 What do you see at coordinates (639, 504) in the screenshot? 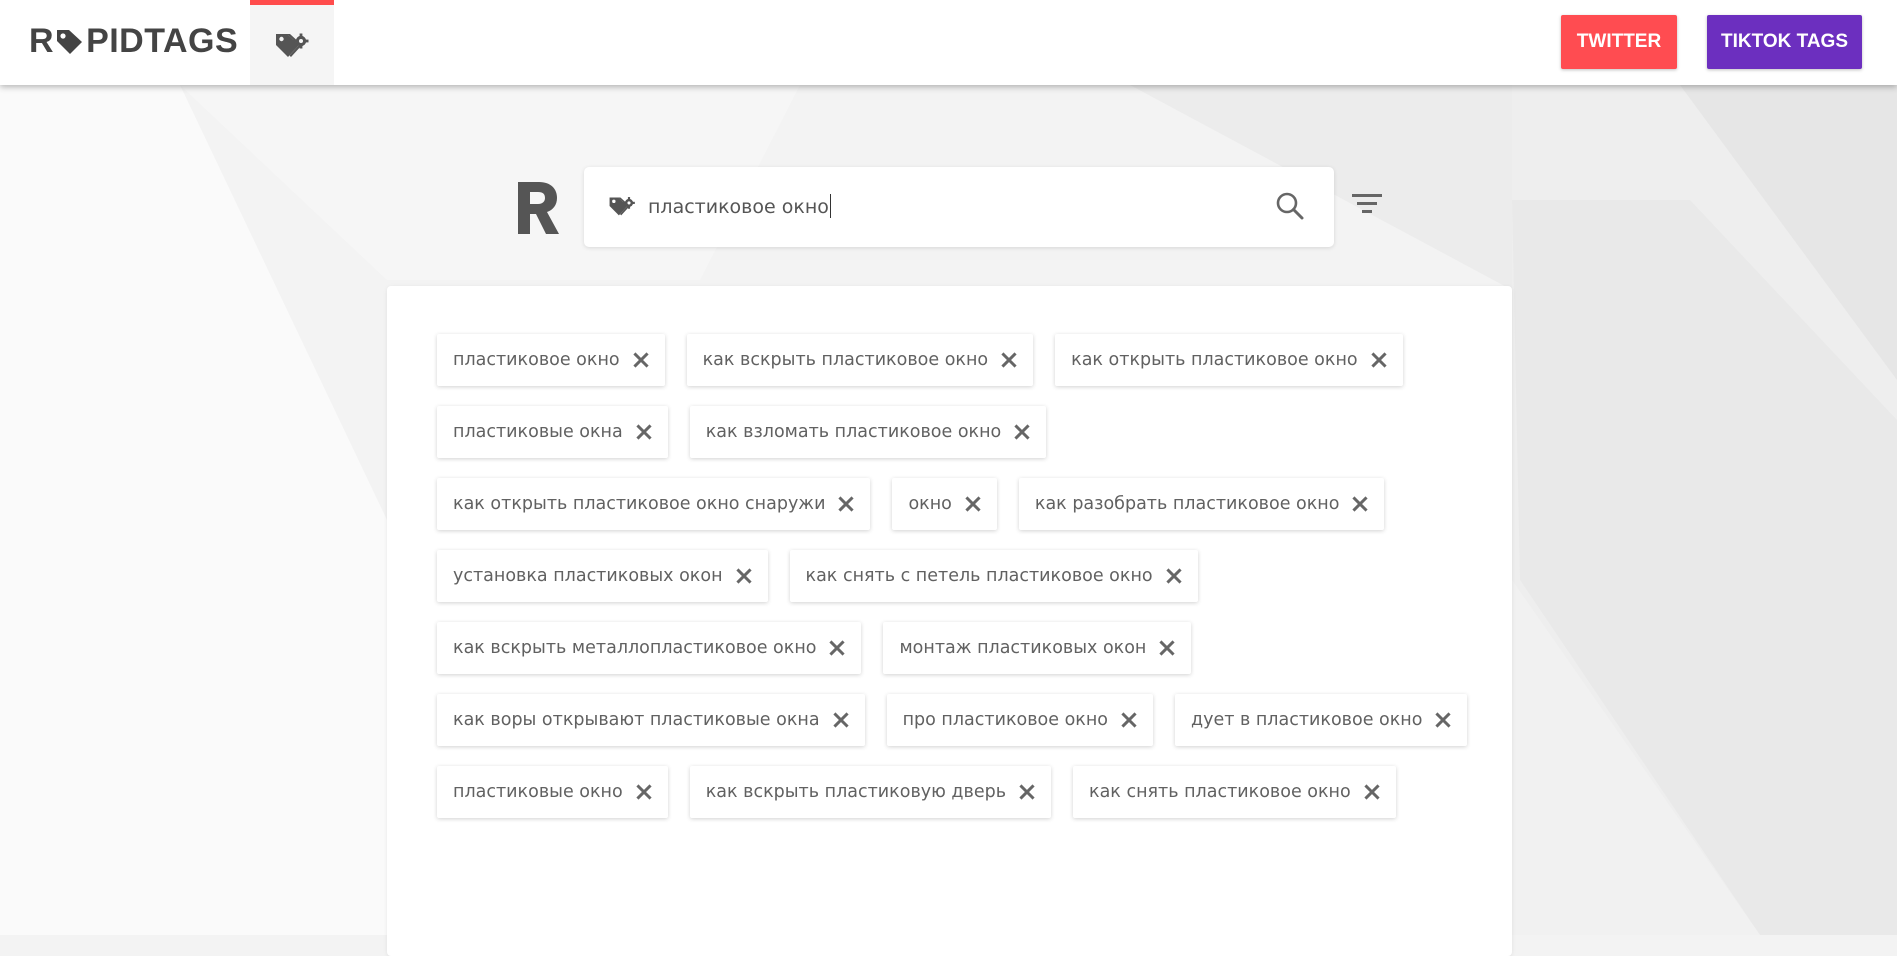
I see `tag-label: как открыть пластиковое окно снаружи` at bounding box center [639, 504].